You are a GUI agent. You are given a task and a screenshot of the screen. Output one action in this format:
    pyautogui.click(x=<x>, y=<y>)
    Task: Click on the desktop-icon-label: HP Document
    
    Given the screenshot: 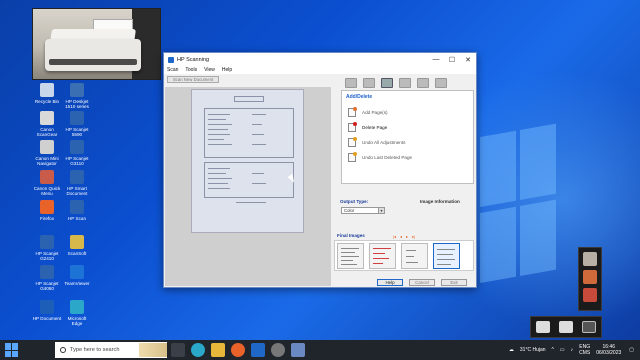 What is the action you would take?
    pyautogui.click(x=47, y=318)
    